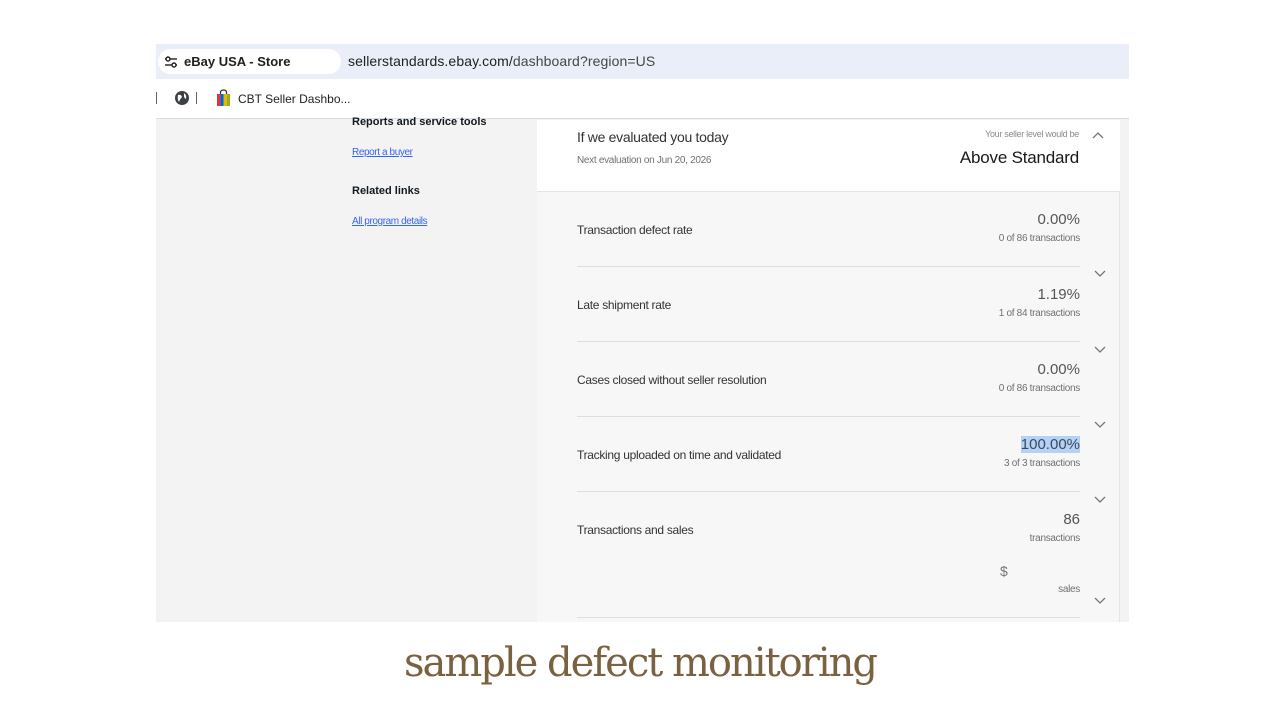  What do you see at coordinates (635, 230) in the screenshot?
I see `metric-label: Transaction defect rate` at bounding box center [635, 230].